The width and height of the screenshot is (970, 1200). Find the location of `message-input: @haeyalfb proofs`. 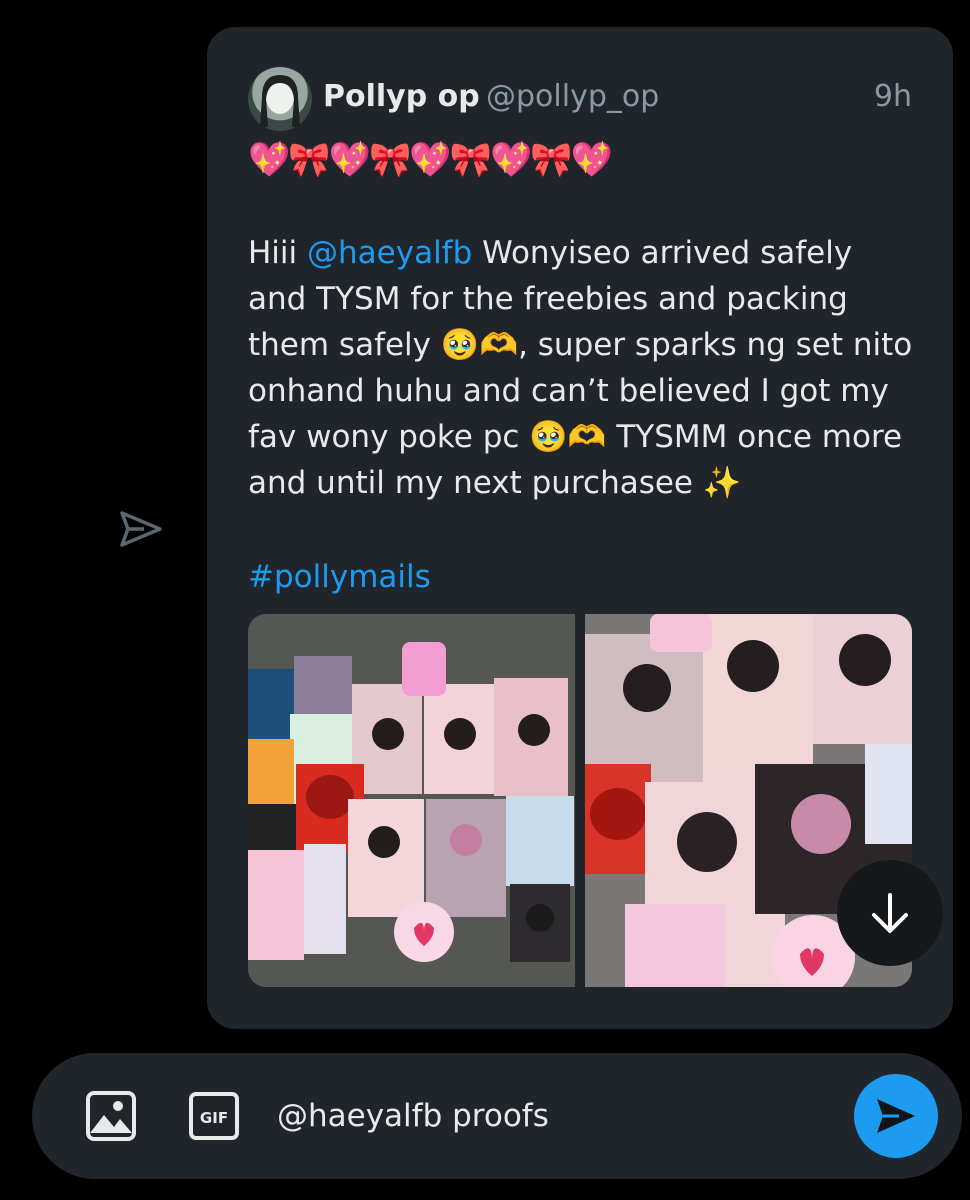

message-input: @haeyalfb proofs is located at coordinates (413, 1116).